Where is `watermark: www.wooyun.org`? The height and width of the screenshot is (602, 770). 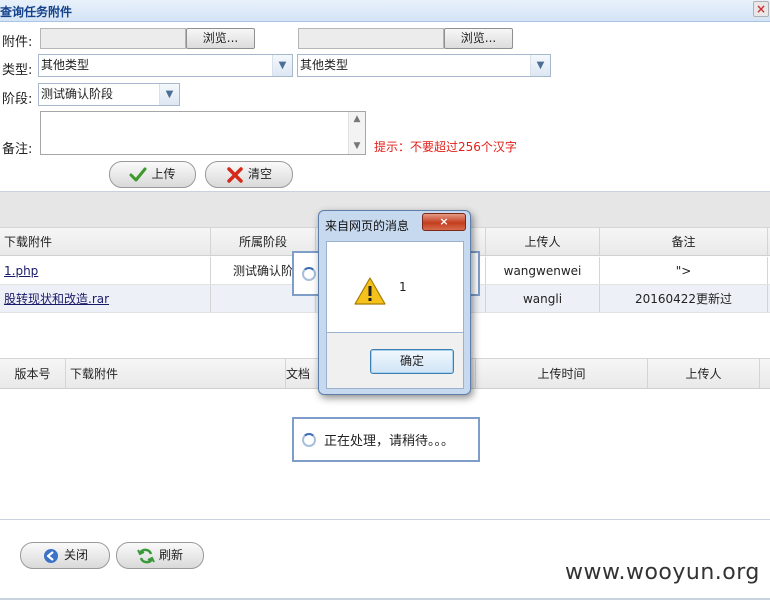 watermark: www.wooyun.org is located at coordinates (662, 572).